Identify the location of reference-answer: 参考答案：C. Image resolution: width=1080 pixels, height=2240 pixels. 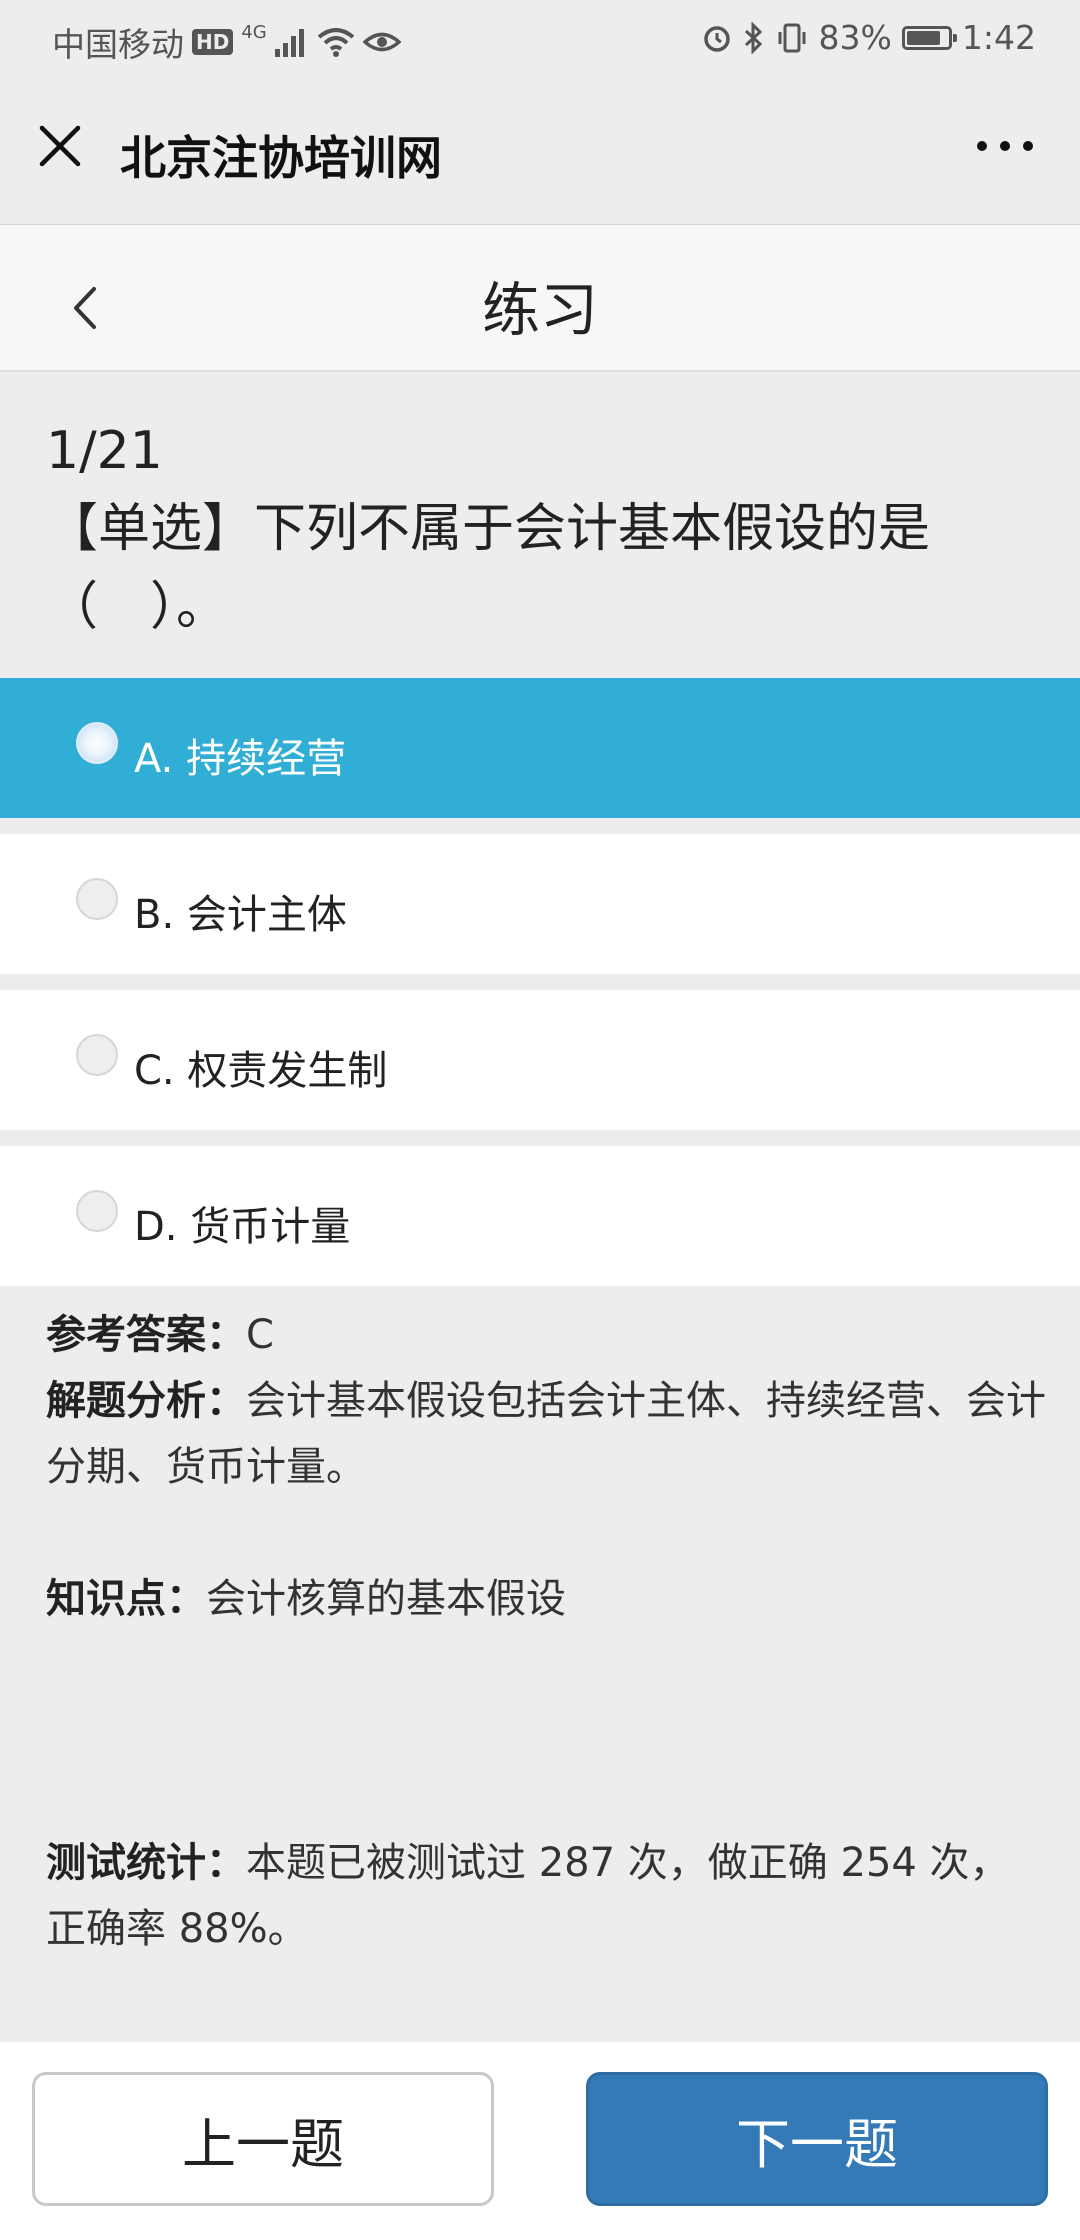
(546, 1335).